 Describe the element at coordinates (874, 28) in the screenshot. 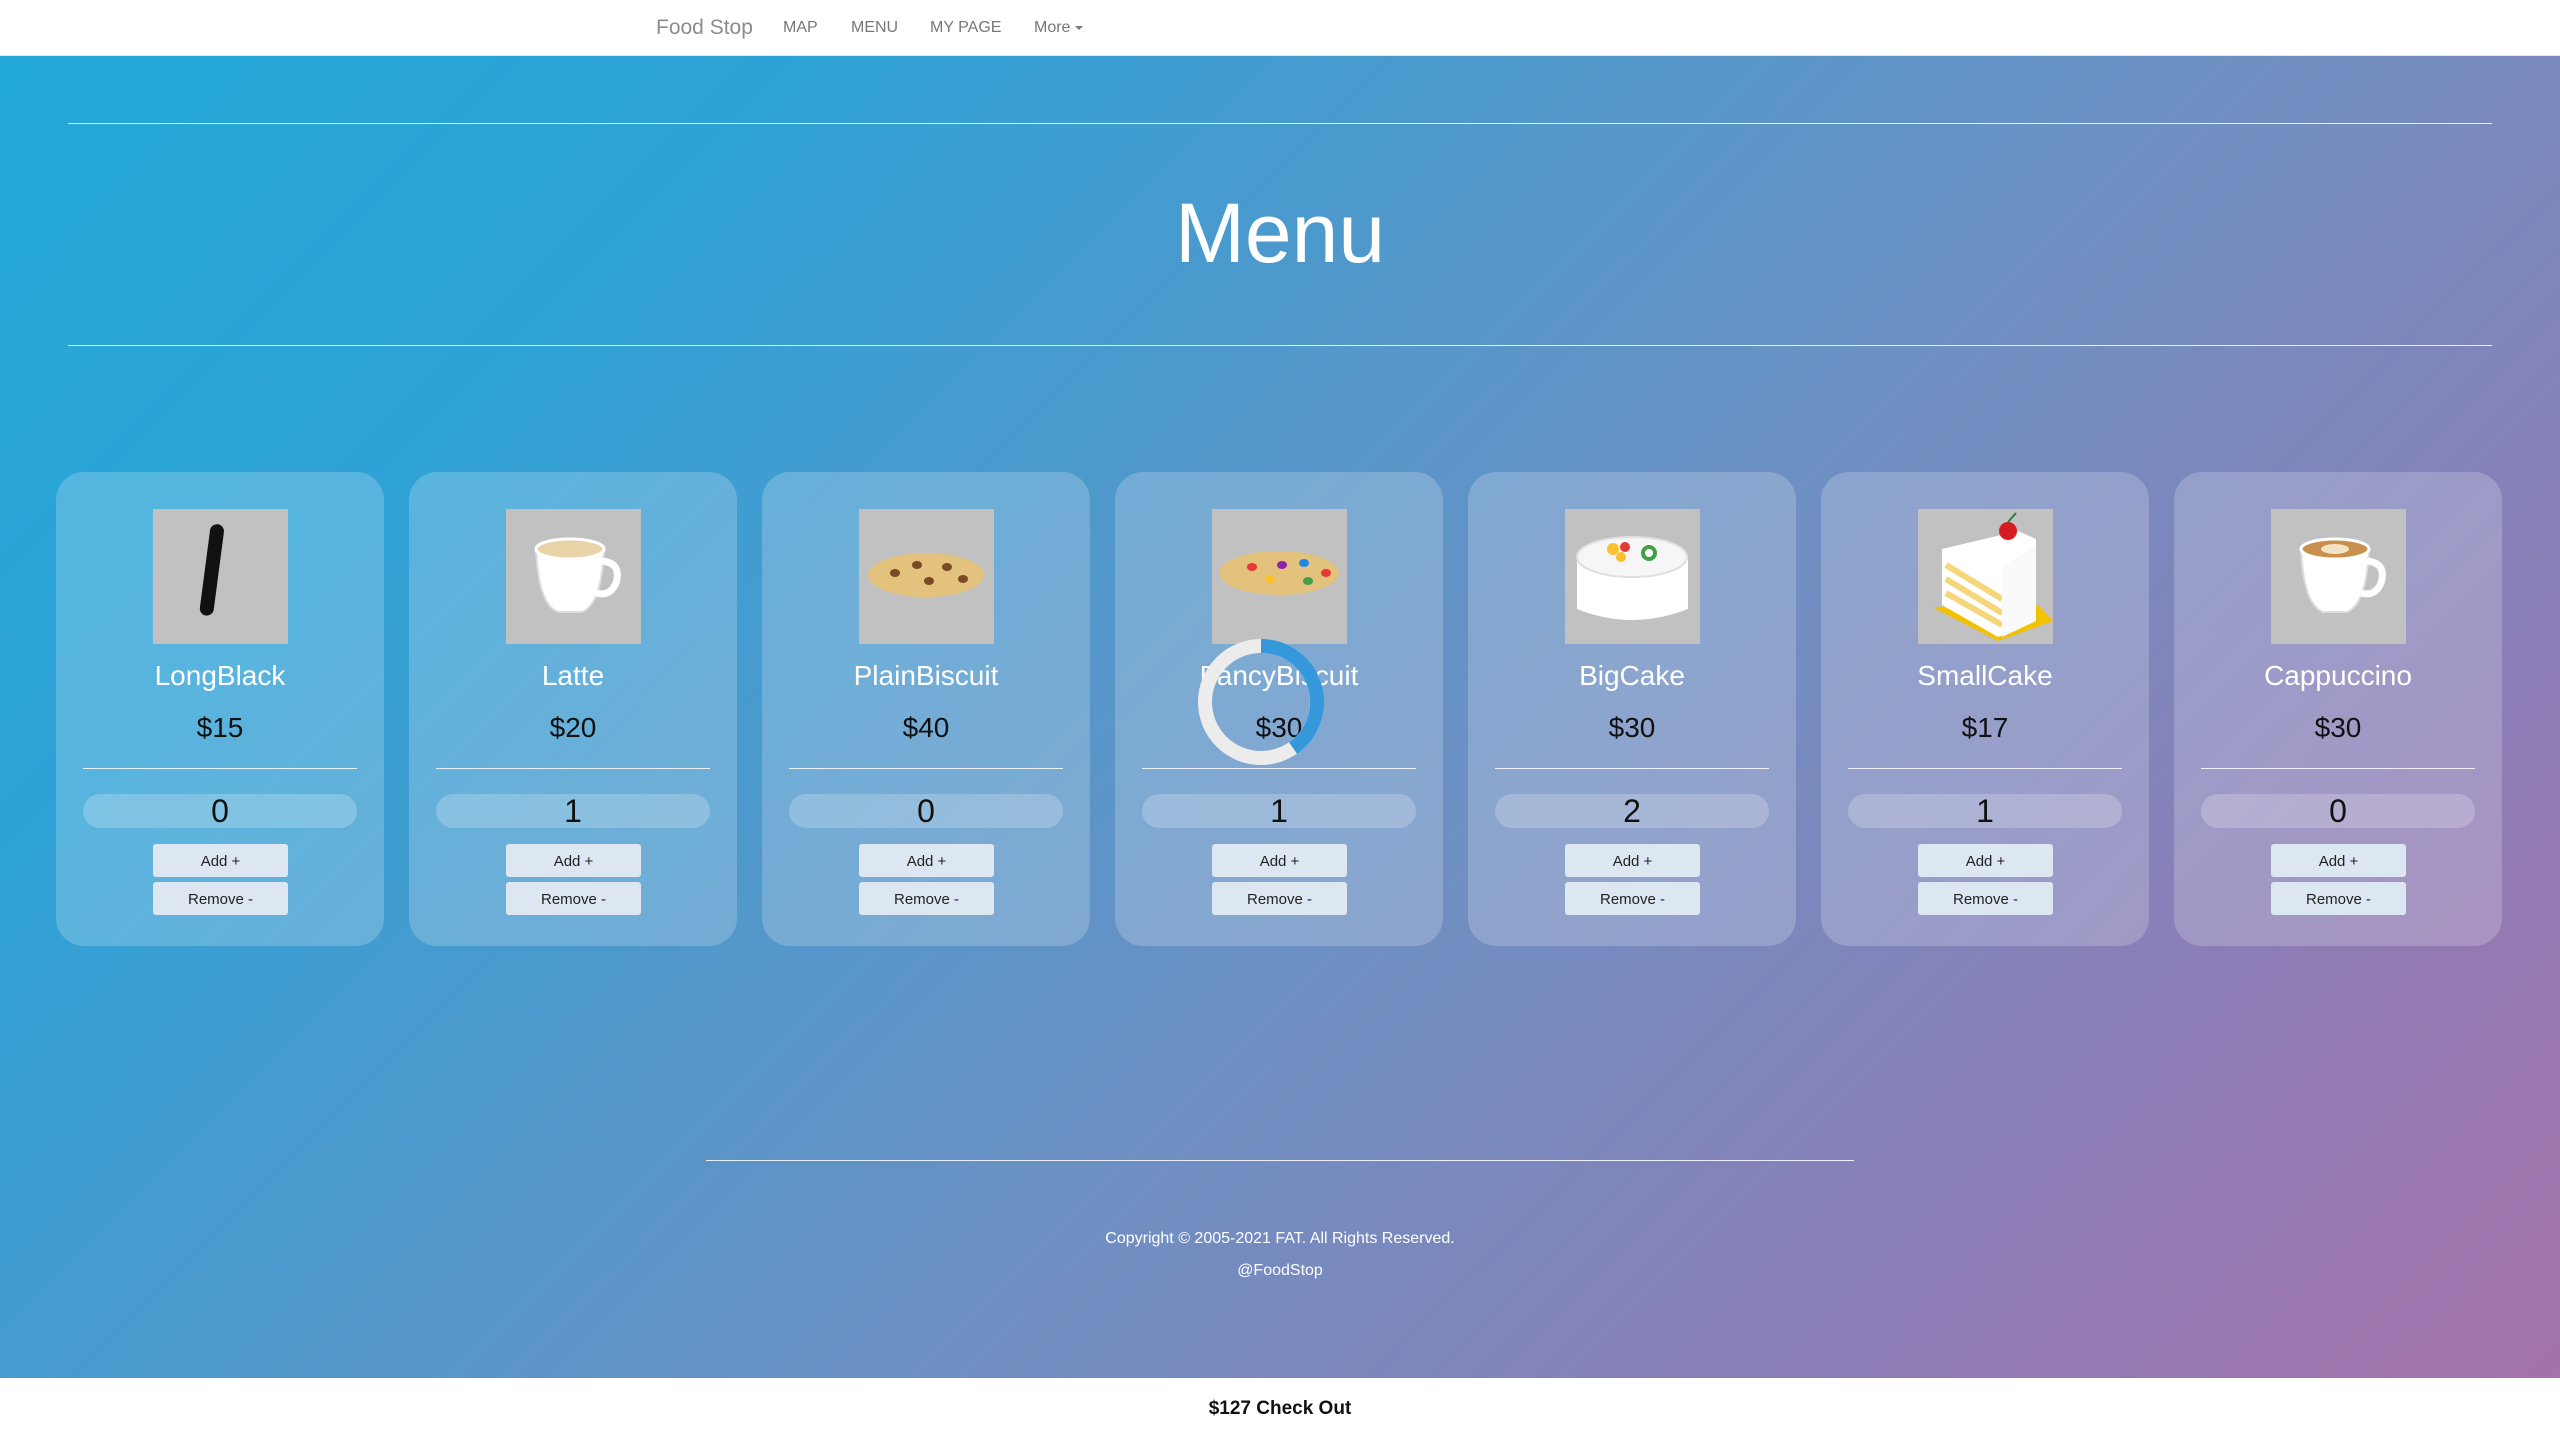

I see `nav-link-menu: MENU` at that location.